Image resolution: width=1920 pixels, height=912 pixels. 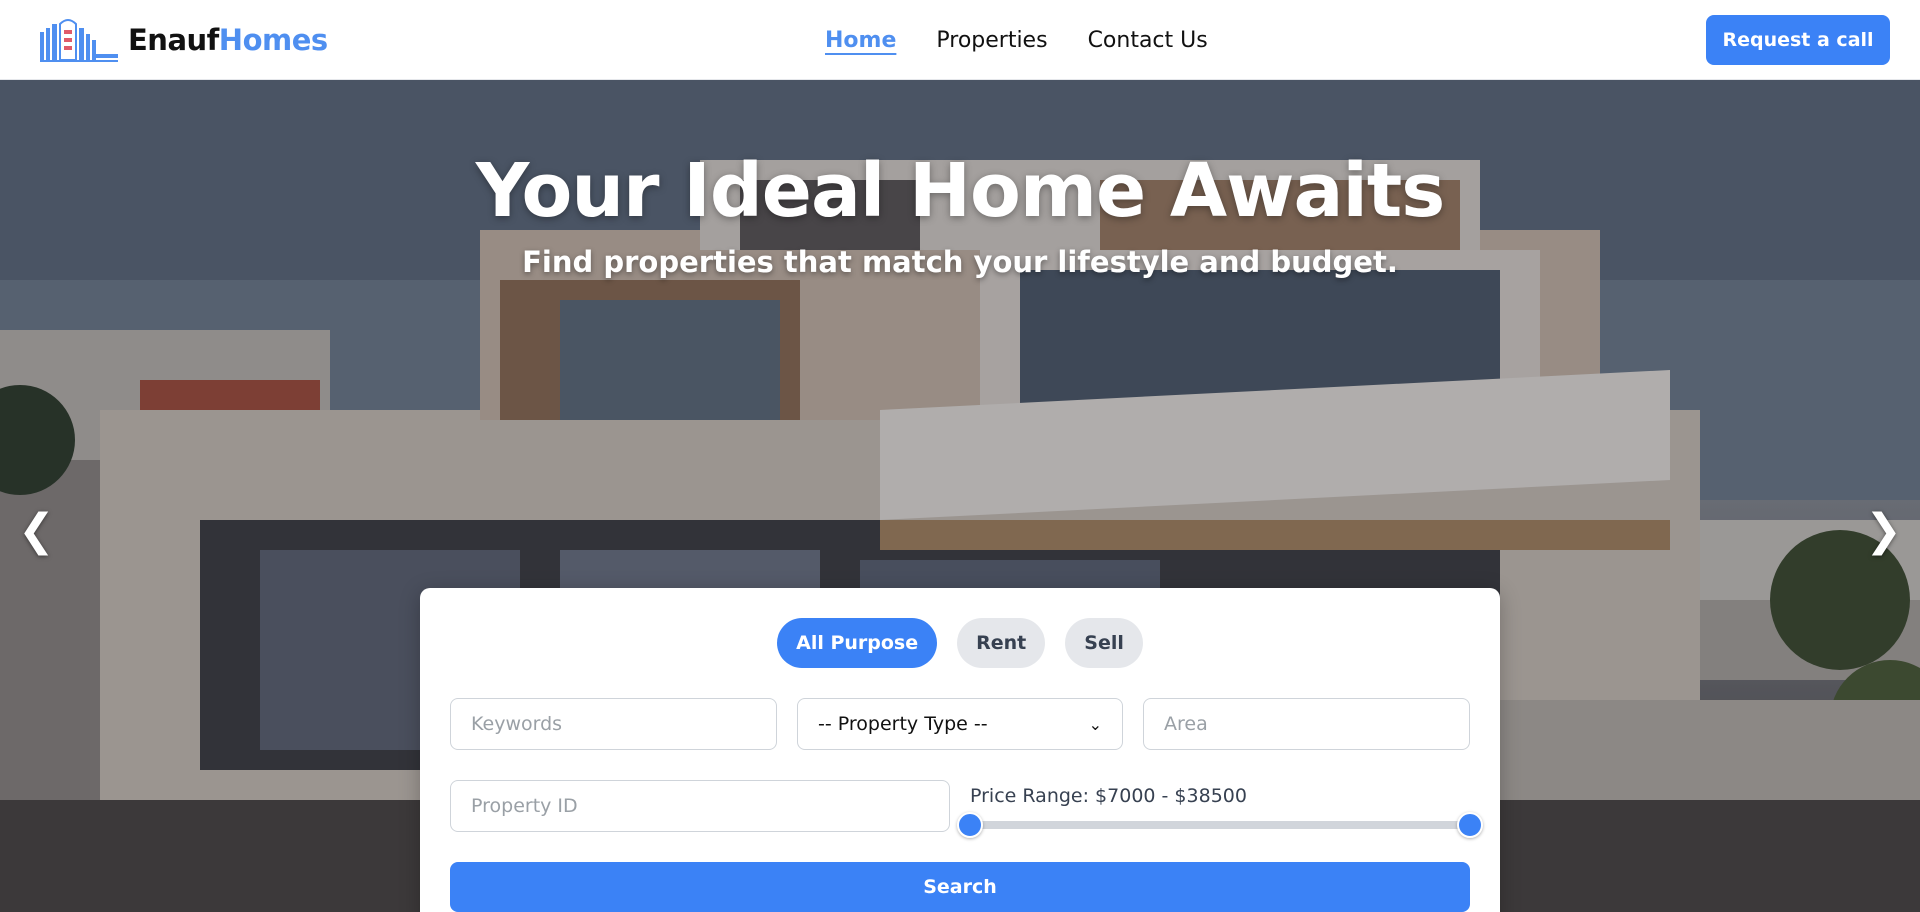 What do you see at coordinates (1104, 643) in the screenshot?
I see `tab-sell: Sell` at bounding box center [1104, 643].